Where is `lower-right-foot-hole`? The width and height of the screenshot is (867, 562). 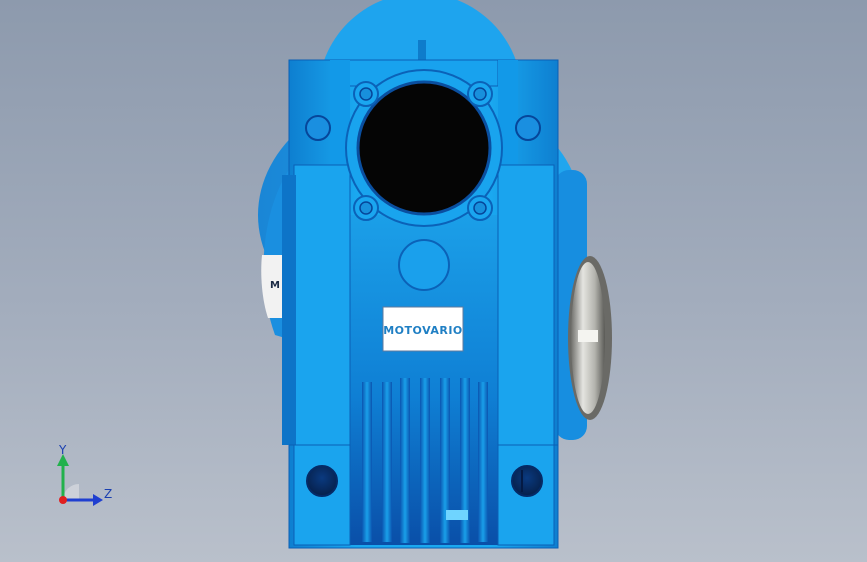 lower-right-foot-hole is located at coordinates (527, 481).